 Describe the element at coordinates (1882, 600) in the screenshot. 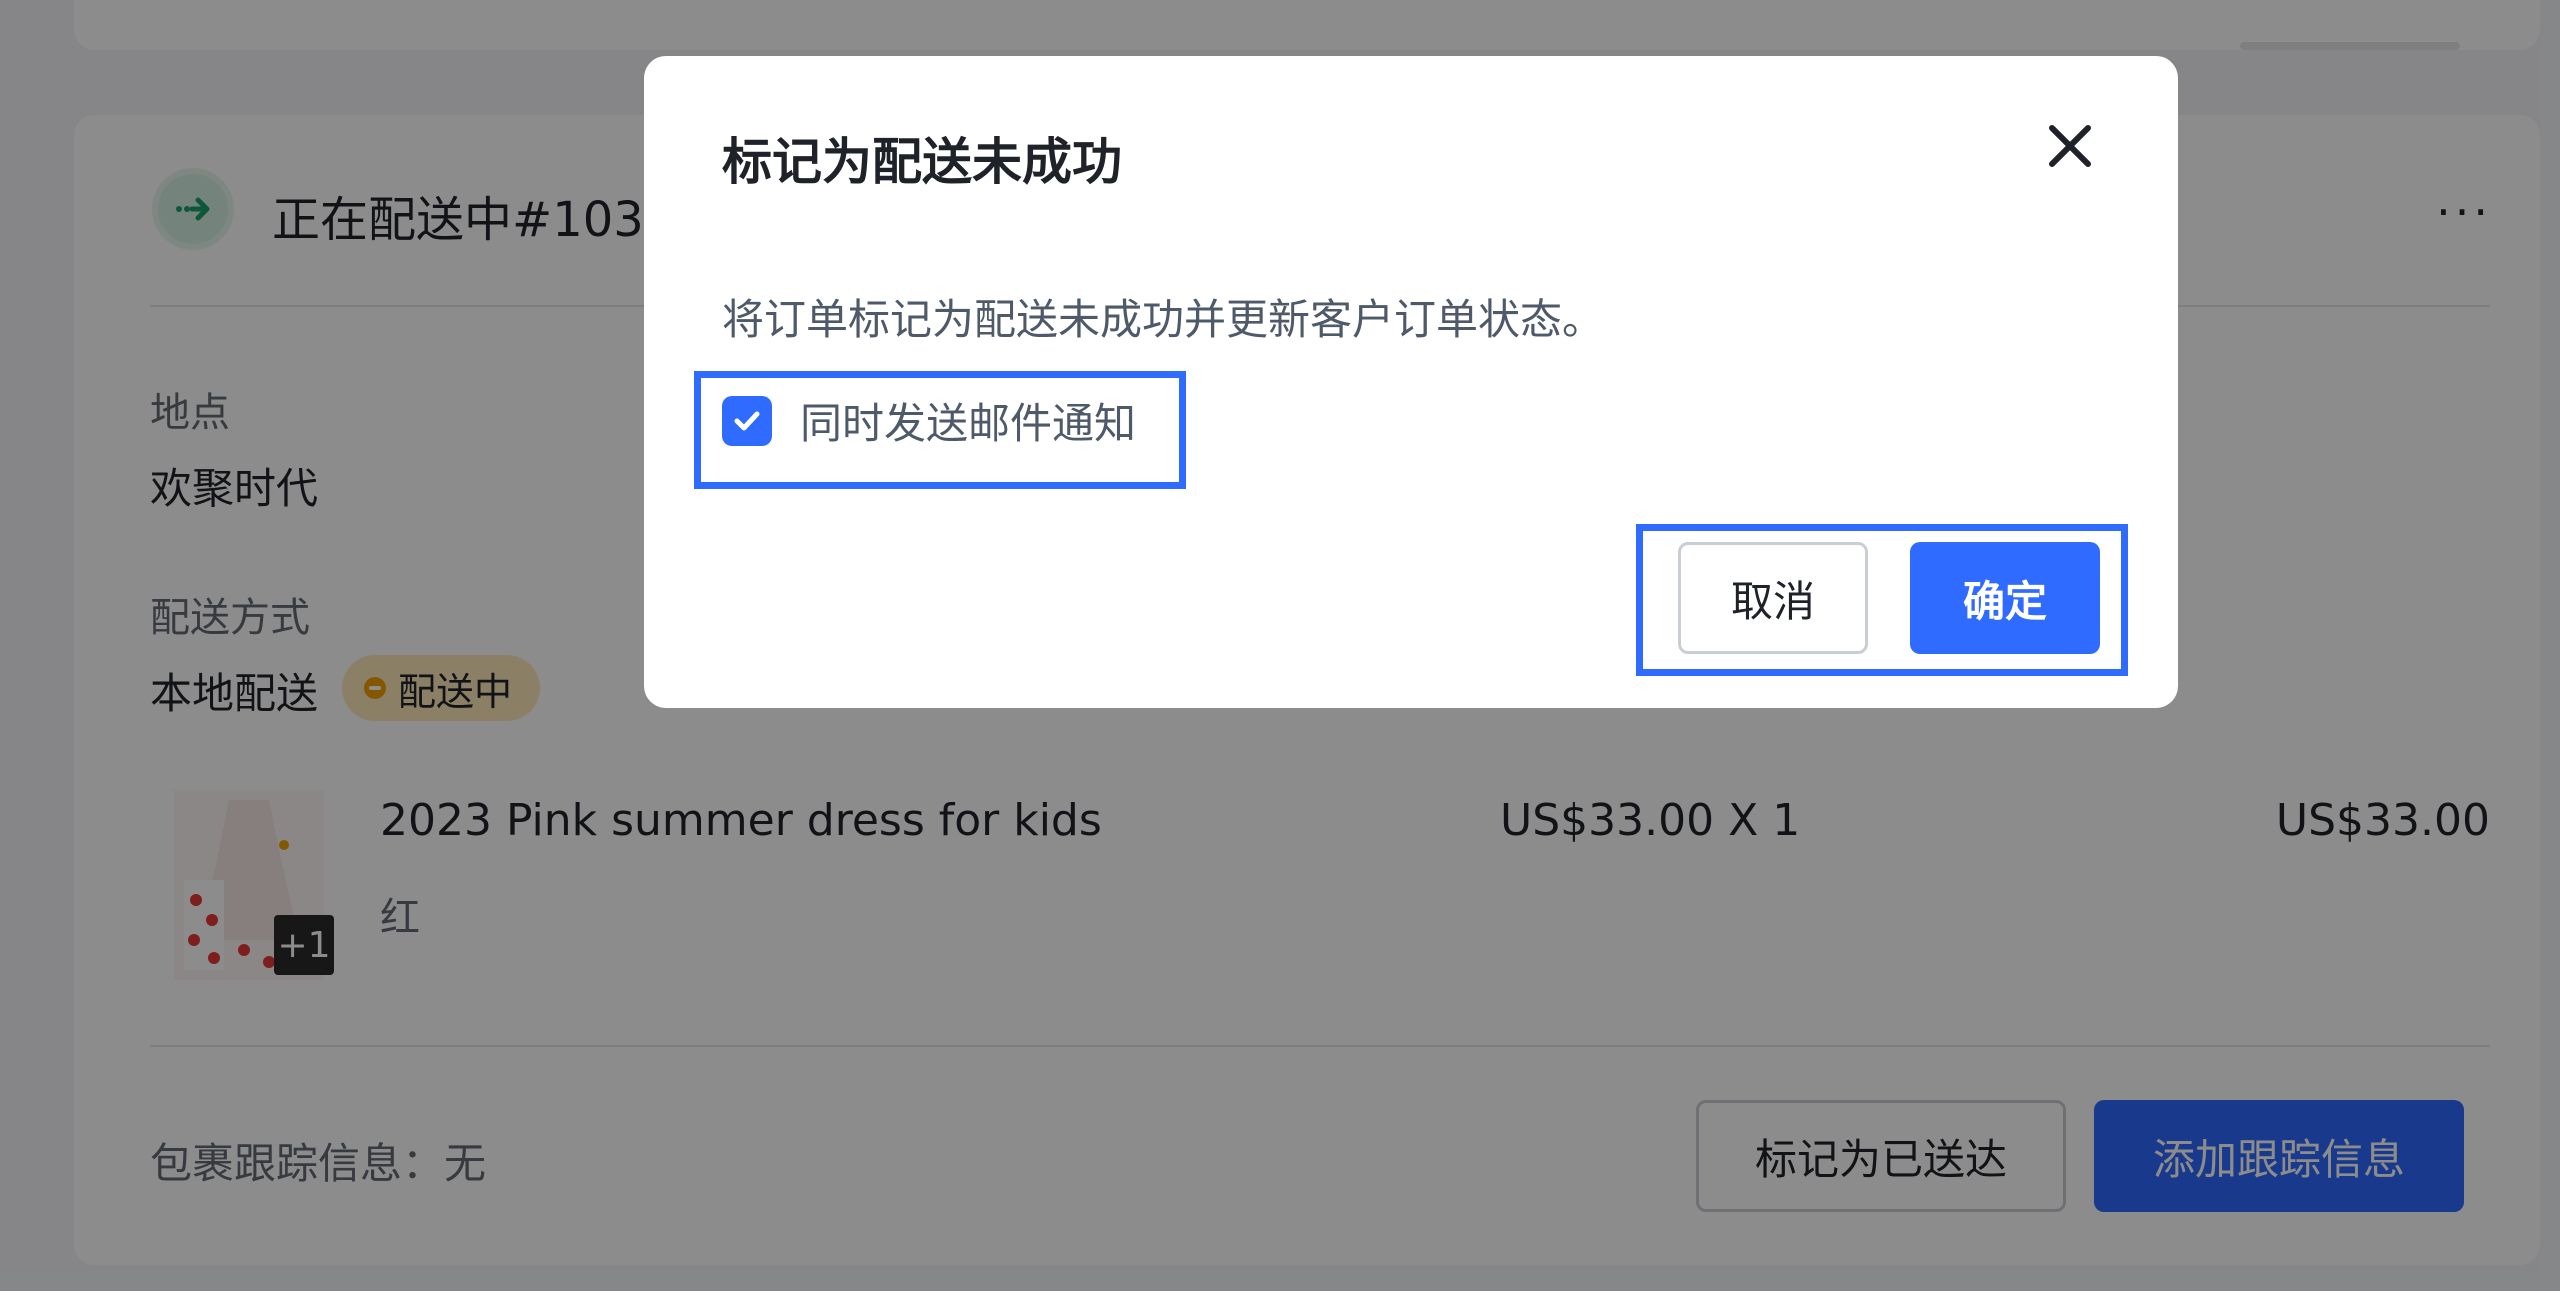

I see `highlight-box-buttons` at that location.